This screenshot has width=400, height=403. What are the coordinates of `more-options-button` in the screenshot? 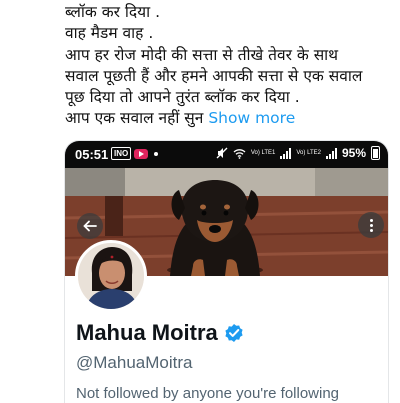 It's located at (371, 225).